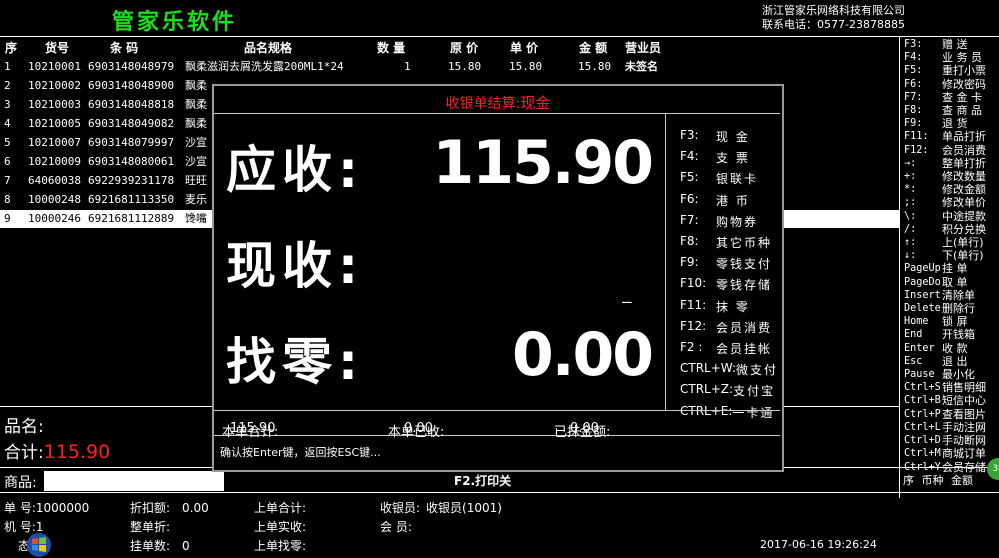  What do you see at coordinates (910, 163) in the screenshot?
I see `shortcut-key: →:` at bounding box center [910, 163].